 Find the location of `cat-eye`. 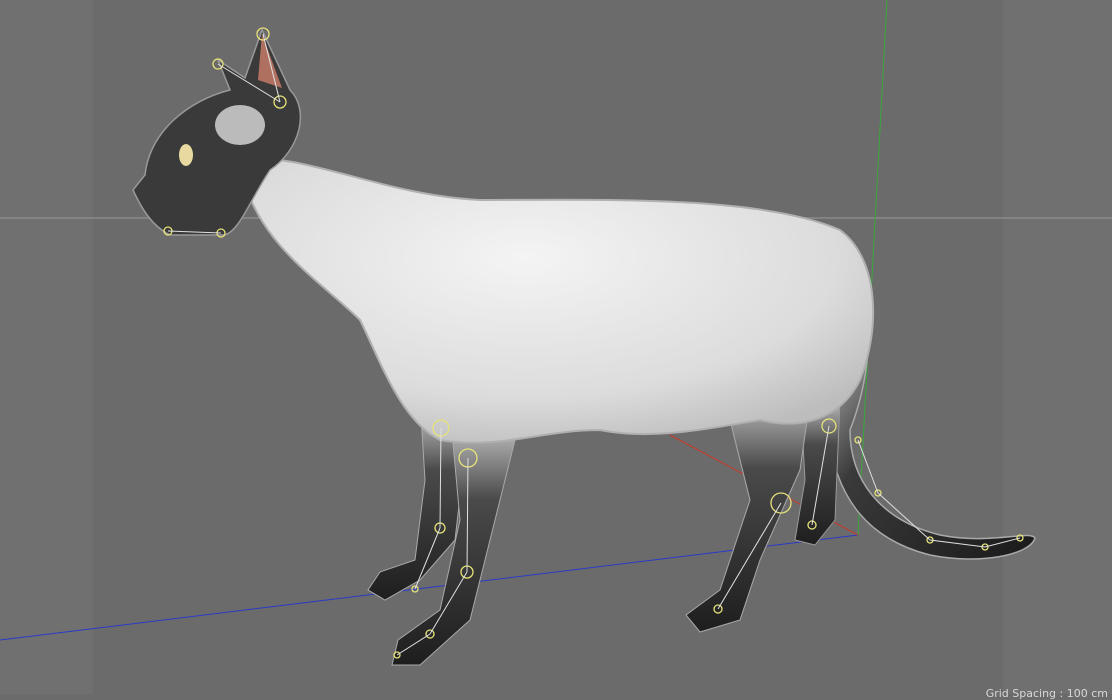

cat-eye is located at coordinates (186, 155).